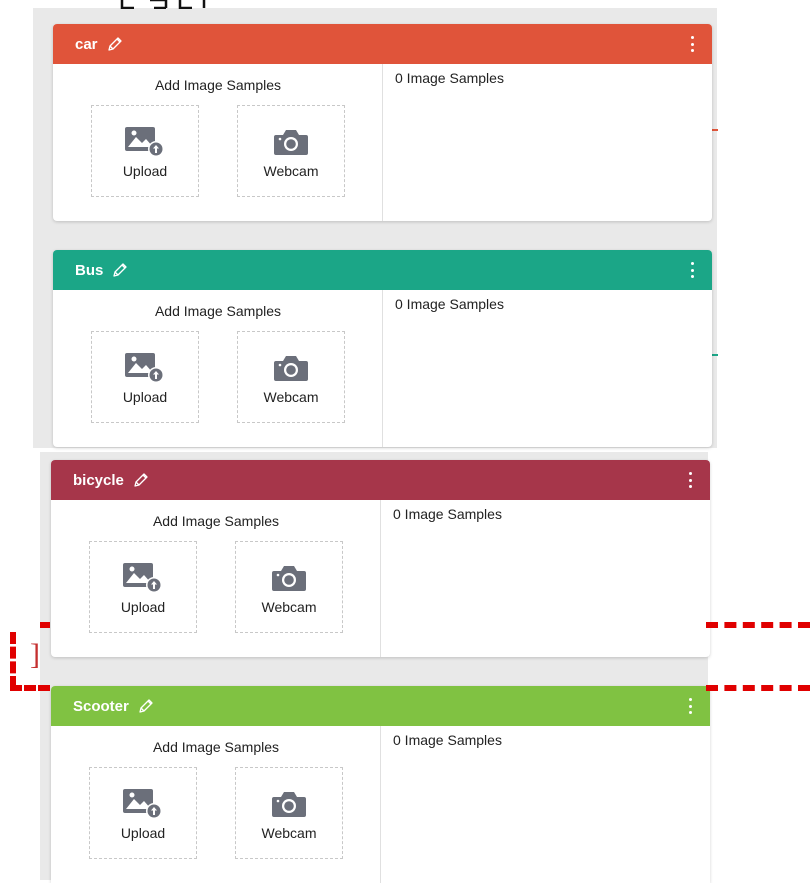 The height and width of the screenshot is (883, 810). I want to click on class-name: bicycle, so click(98, 480).